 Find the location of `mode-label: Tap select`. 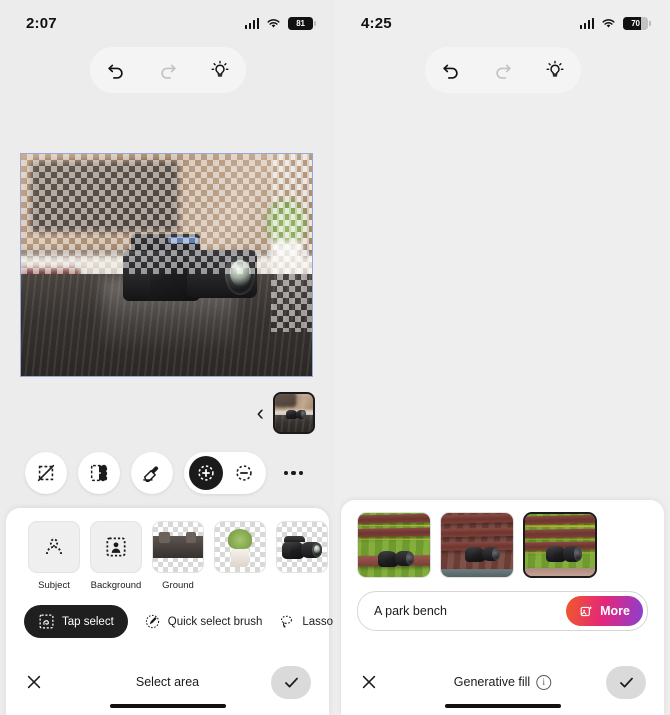

mode-label: Tap select is located at coordinates (88, 621).